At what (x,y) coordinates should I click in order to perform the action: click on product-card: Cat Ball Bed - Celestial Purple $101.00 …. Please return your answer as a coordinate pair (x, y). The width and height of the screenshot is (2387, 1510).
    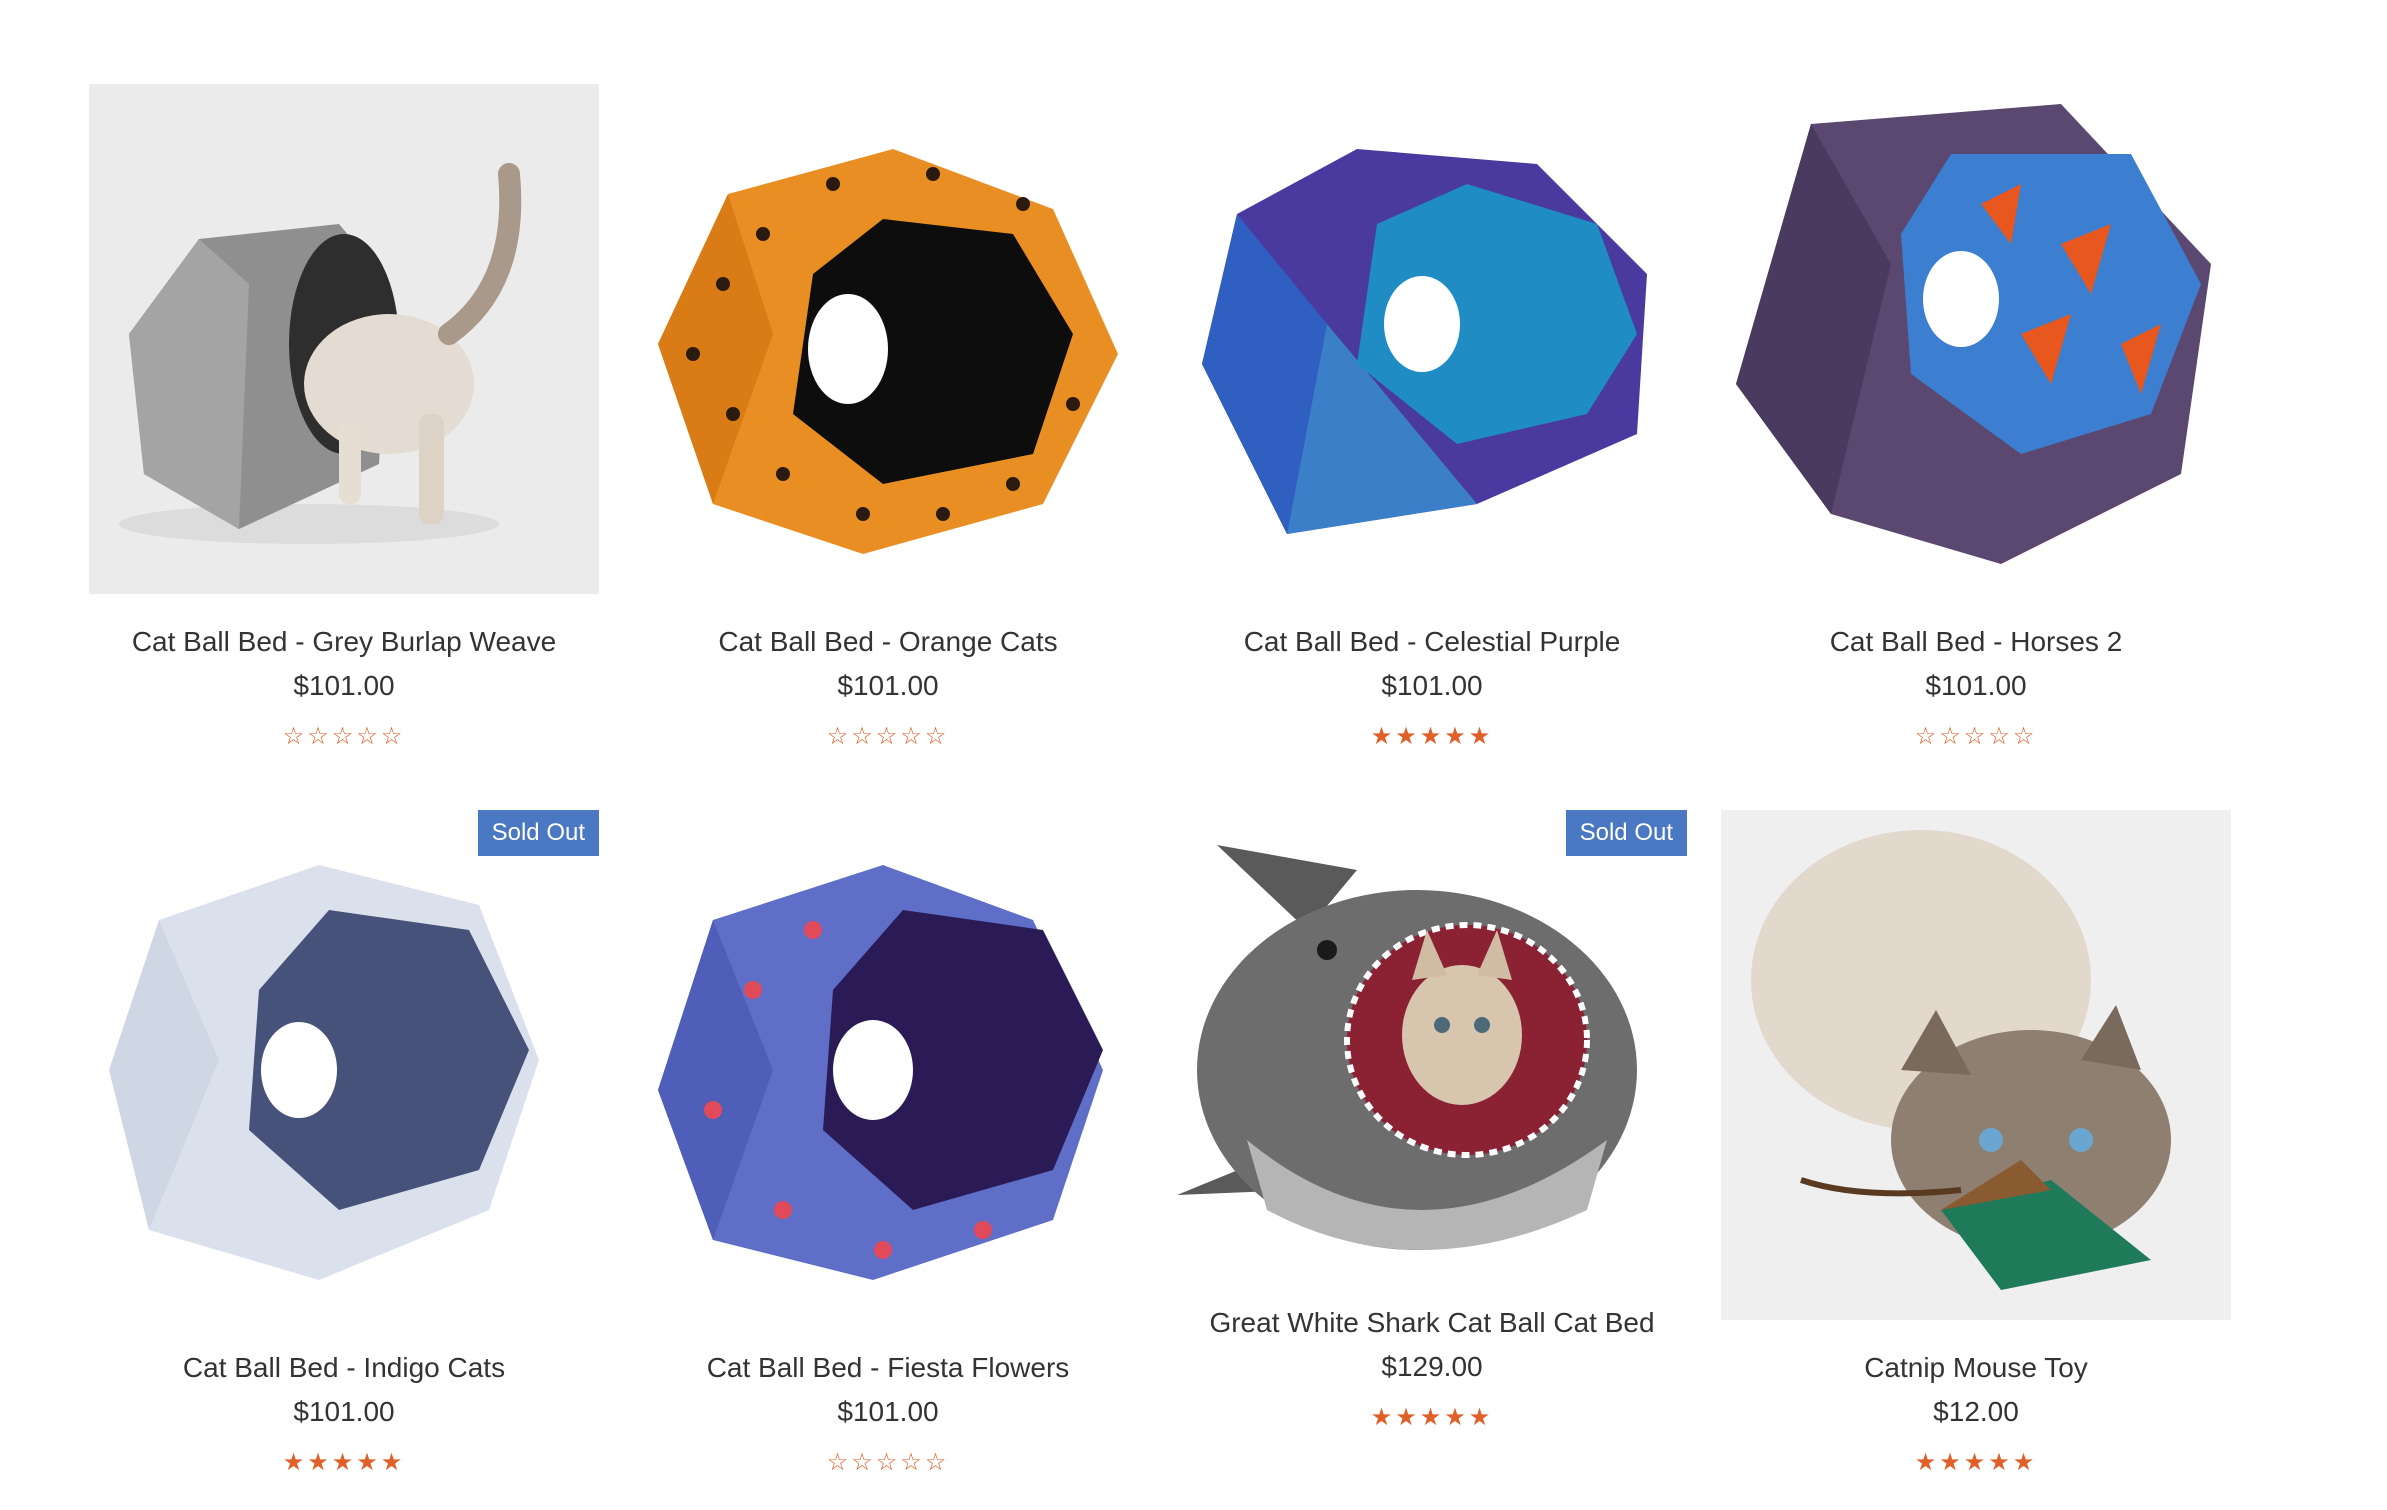
    Looking at the image, I should click on (1432, 418).